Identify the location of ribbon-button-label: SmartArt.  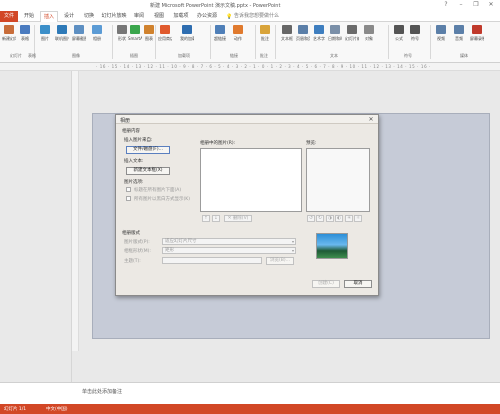
(135, 38).